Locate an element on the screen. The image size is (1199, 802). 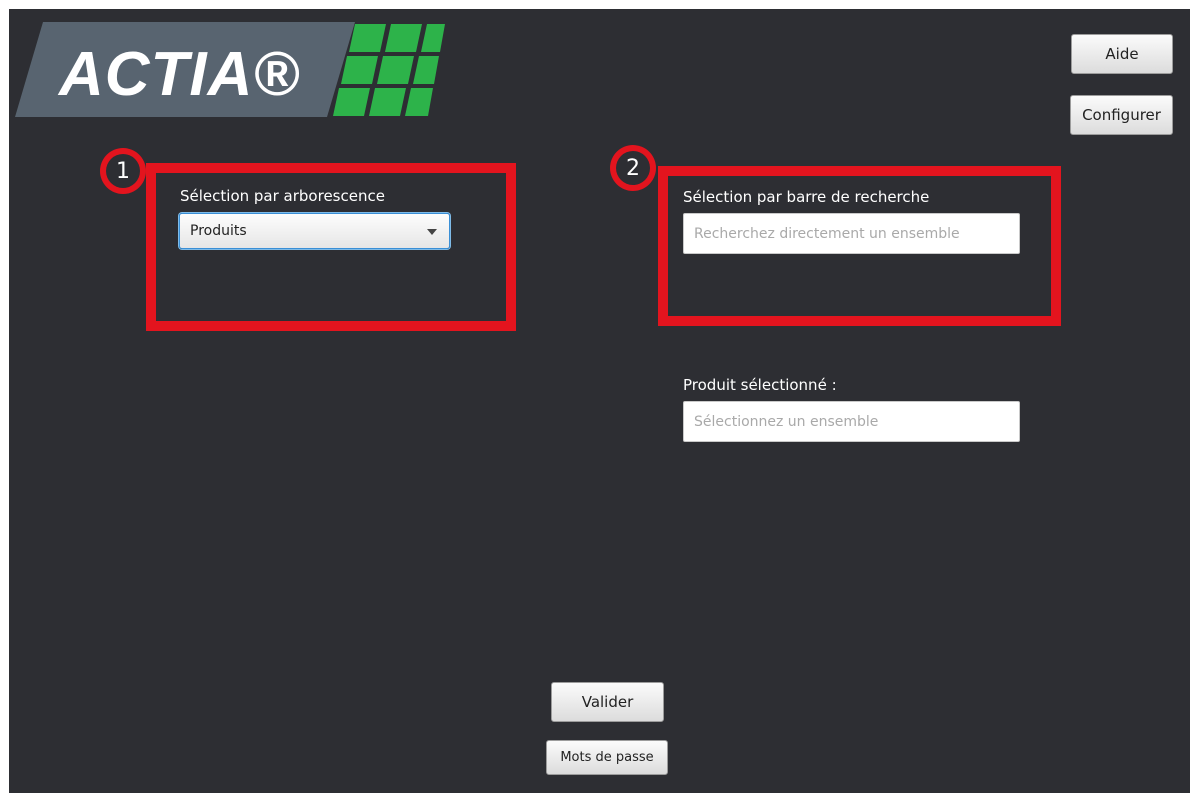
product-tree-dropdown: Produits is located at coordinates (314, 231).